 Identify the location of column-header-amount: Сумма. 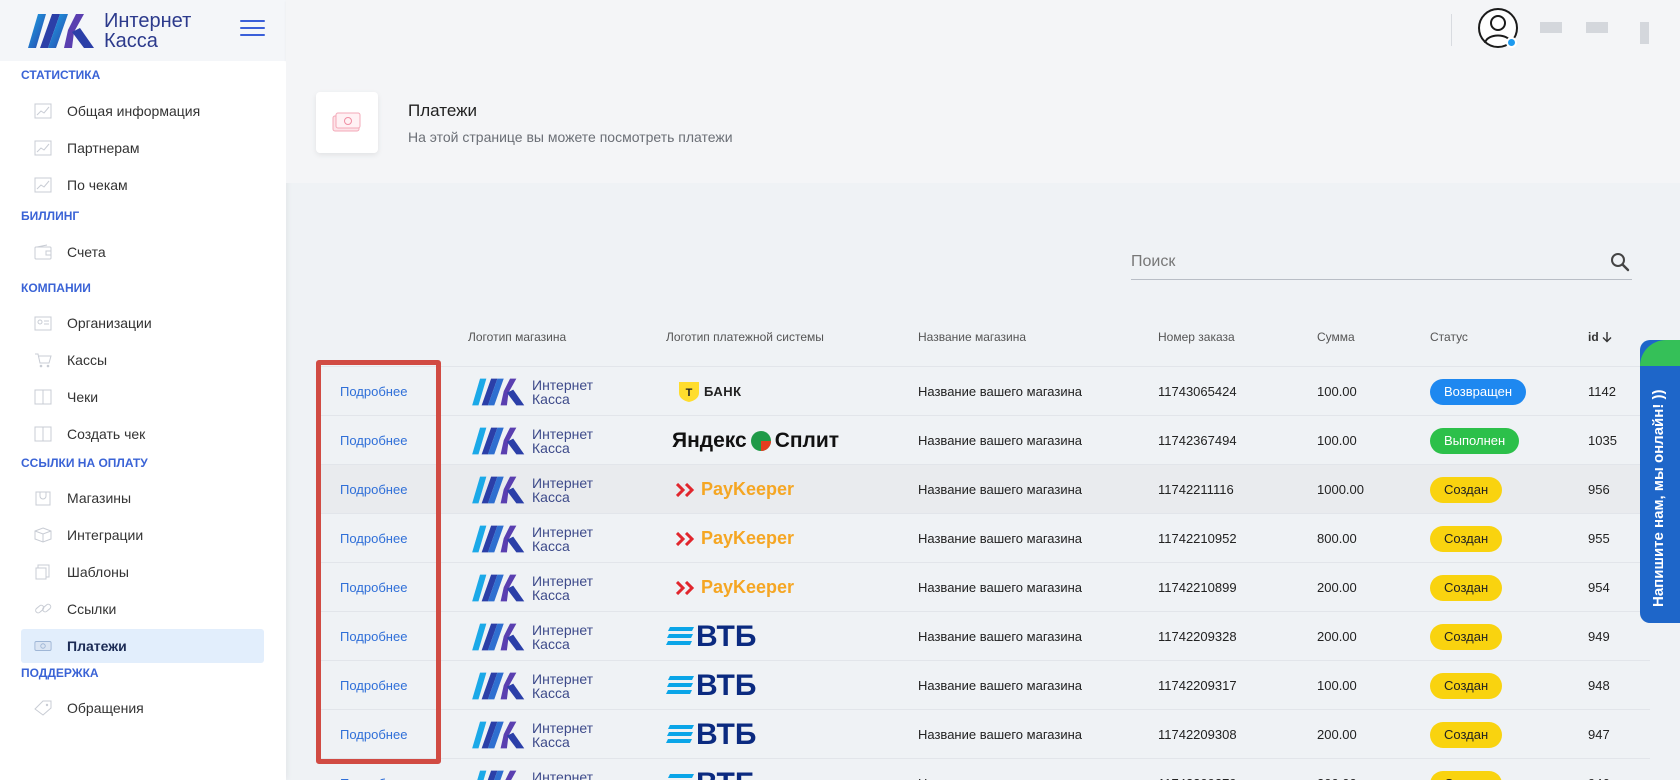
(1336, 337).